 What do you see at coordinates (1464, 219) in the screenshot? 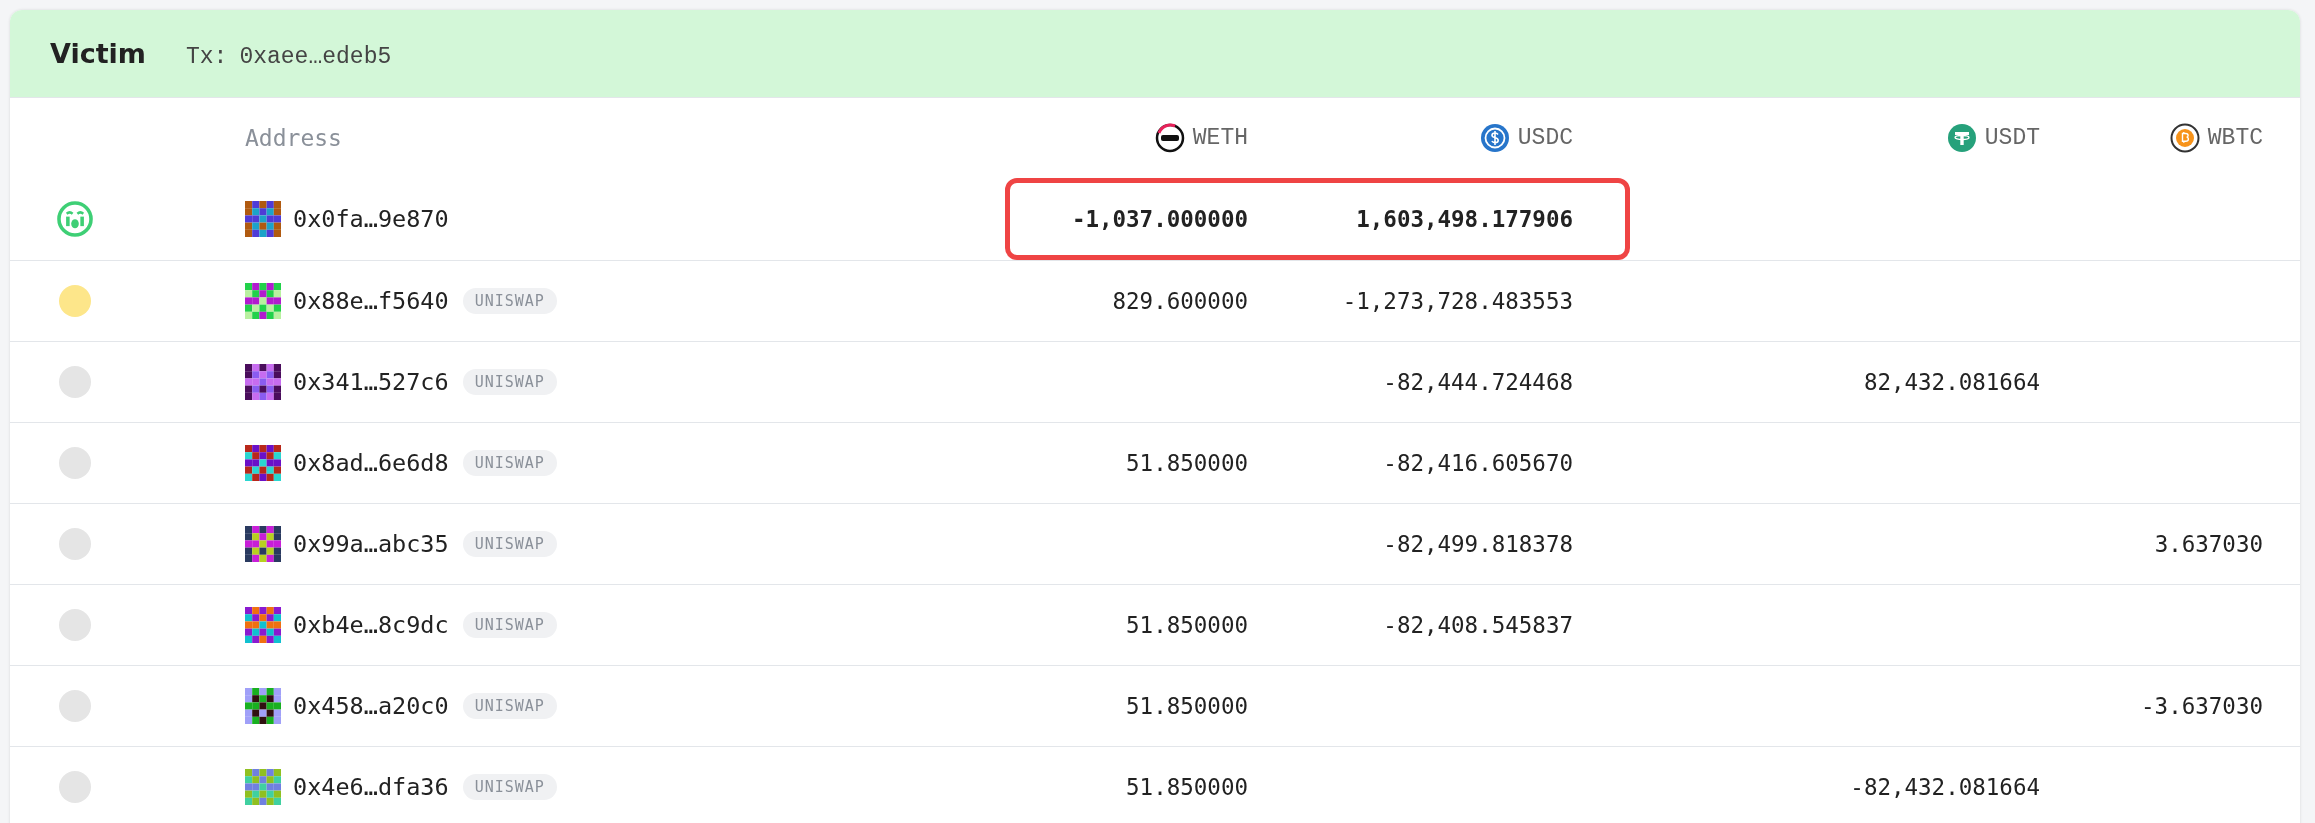
I see `amount-cell: 1,603,498.177906` at bounding box center [1464, 219].